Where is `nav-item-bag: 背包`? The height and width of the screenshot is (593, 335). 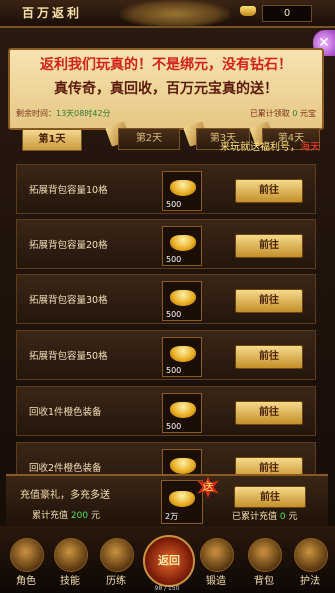
nav-item-bag: 背包 is located at coordinates (264, 563).